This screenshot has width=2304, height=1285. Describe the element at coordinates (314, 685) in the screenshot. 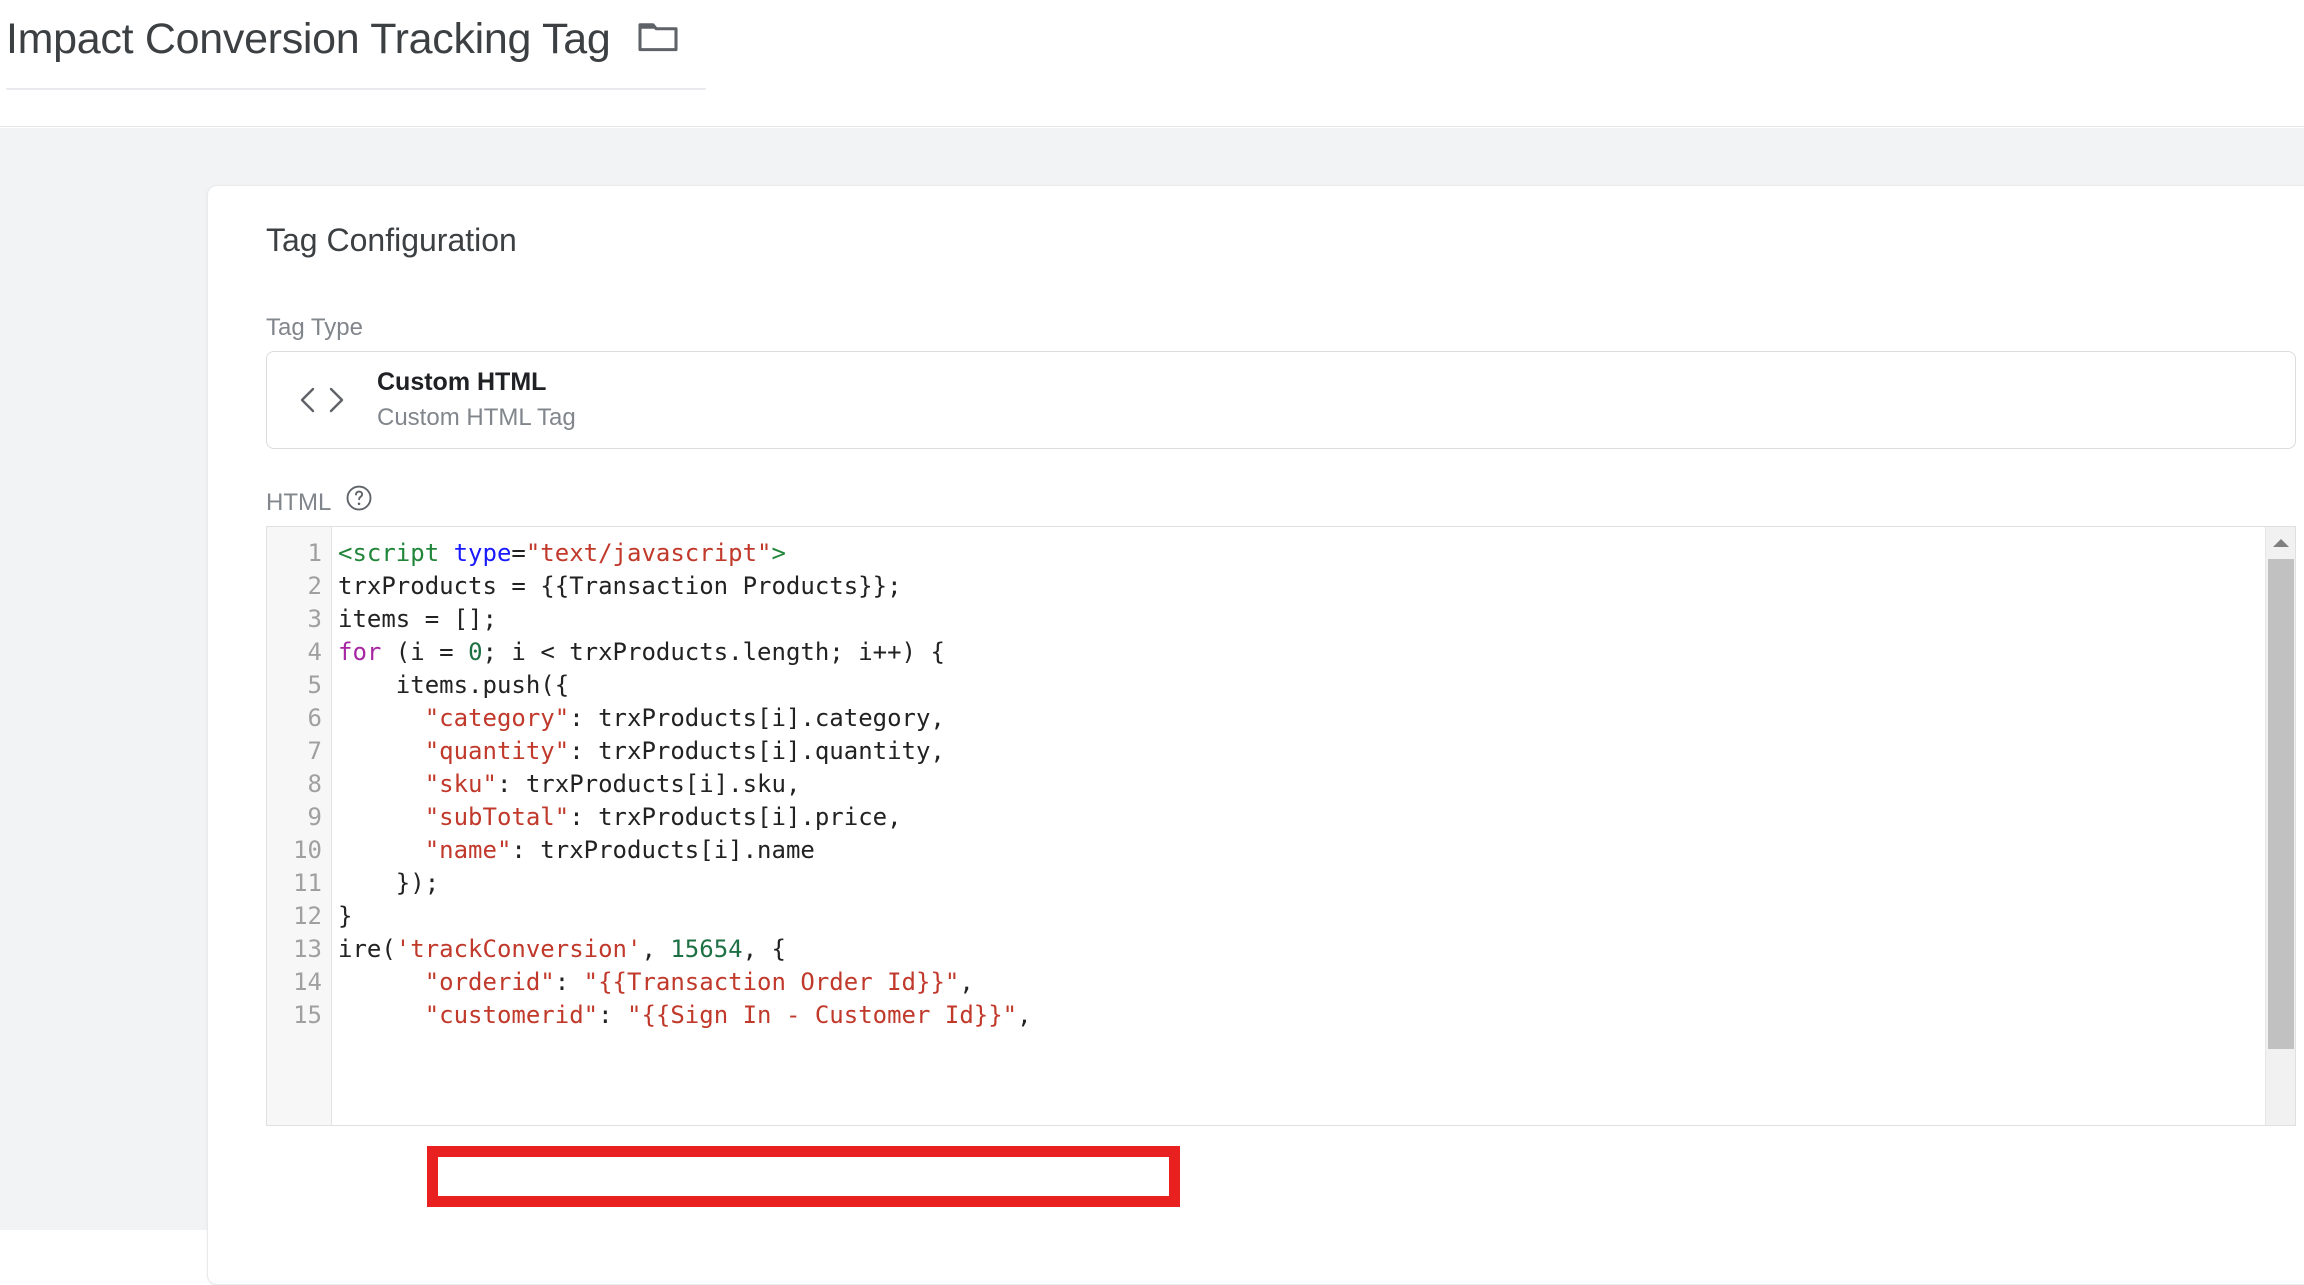

I see `line-number: 5` at that location.